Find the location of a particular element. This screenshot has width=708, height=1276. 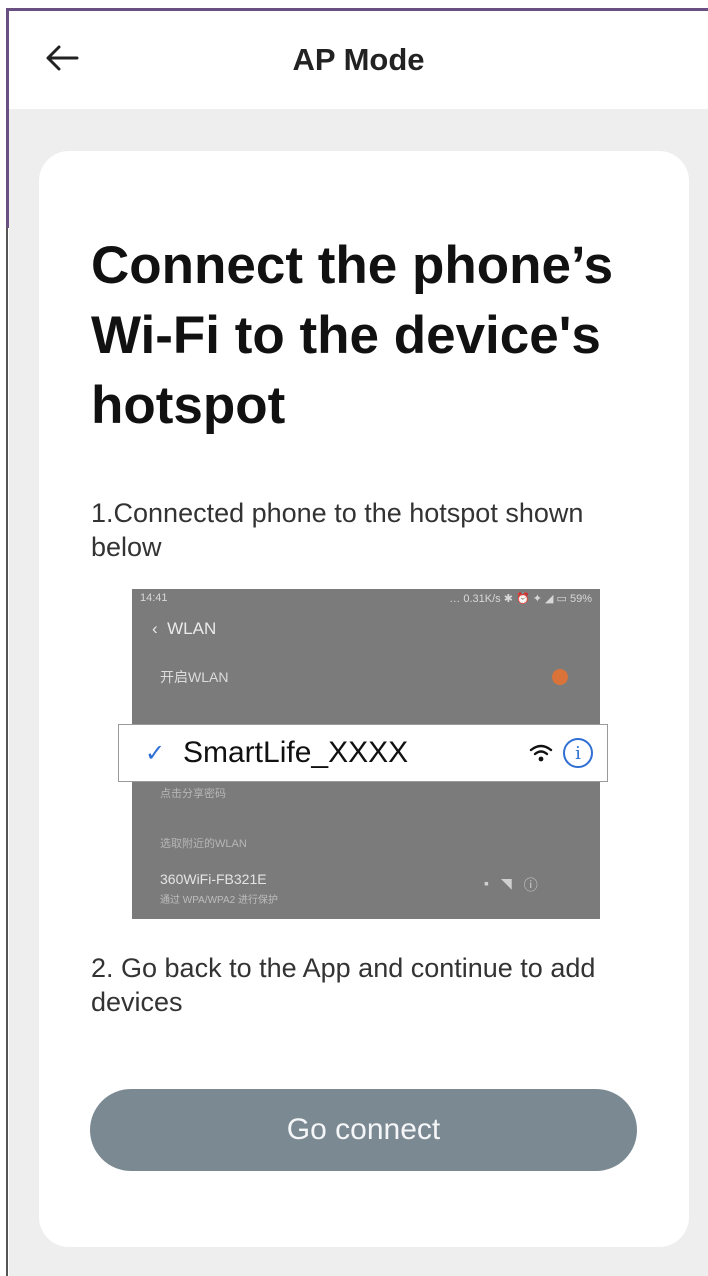

back-button is located at coordinates (62, 58).